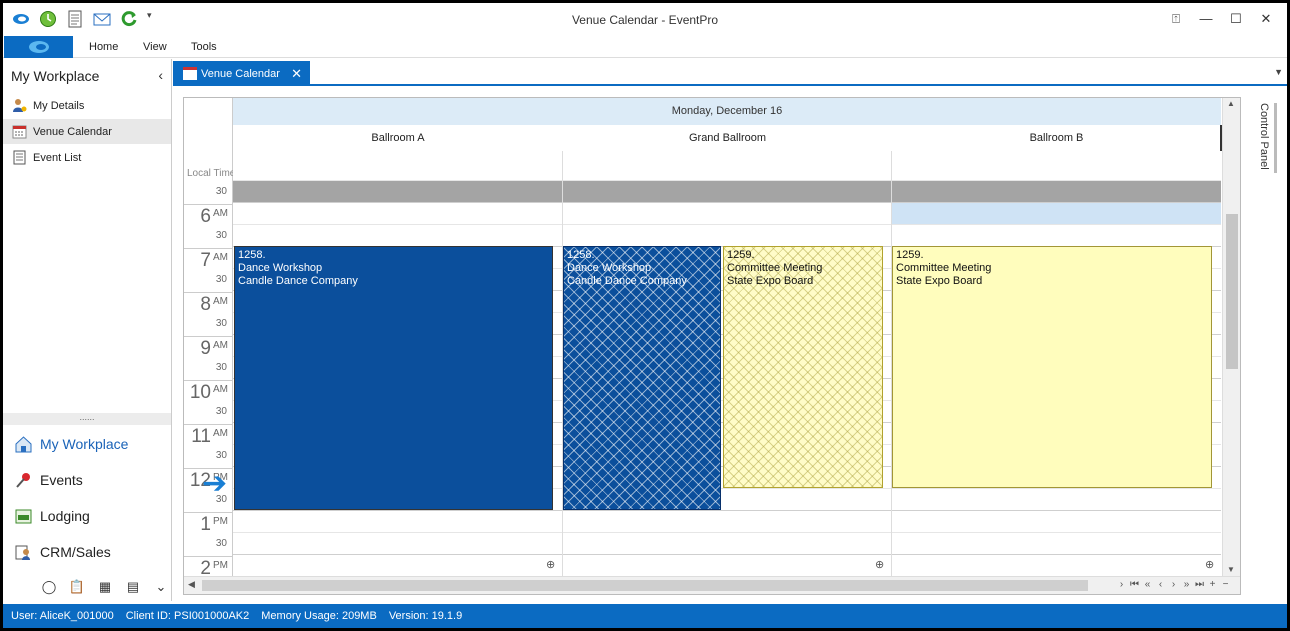 This screenshot has width=1290, height=631. What do you see at coordinates (61, 480) in the screenshot?
I see `nav-section-label: Events` at bounding box center [61, 480].